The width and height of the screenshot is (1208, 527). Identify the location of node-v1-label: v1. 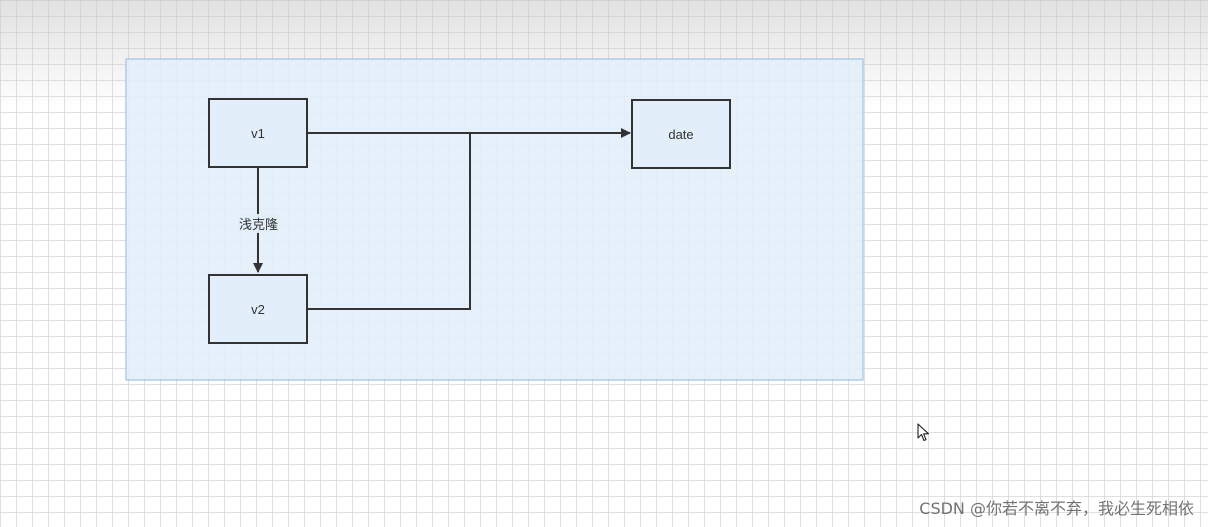
(258, 133).